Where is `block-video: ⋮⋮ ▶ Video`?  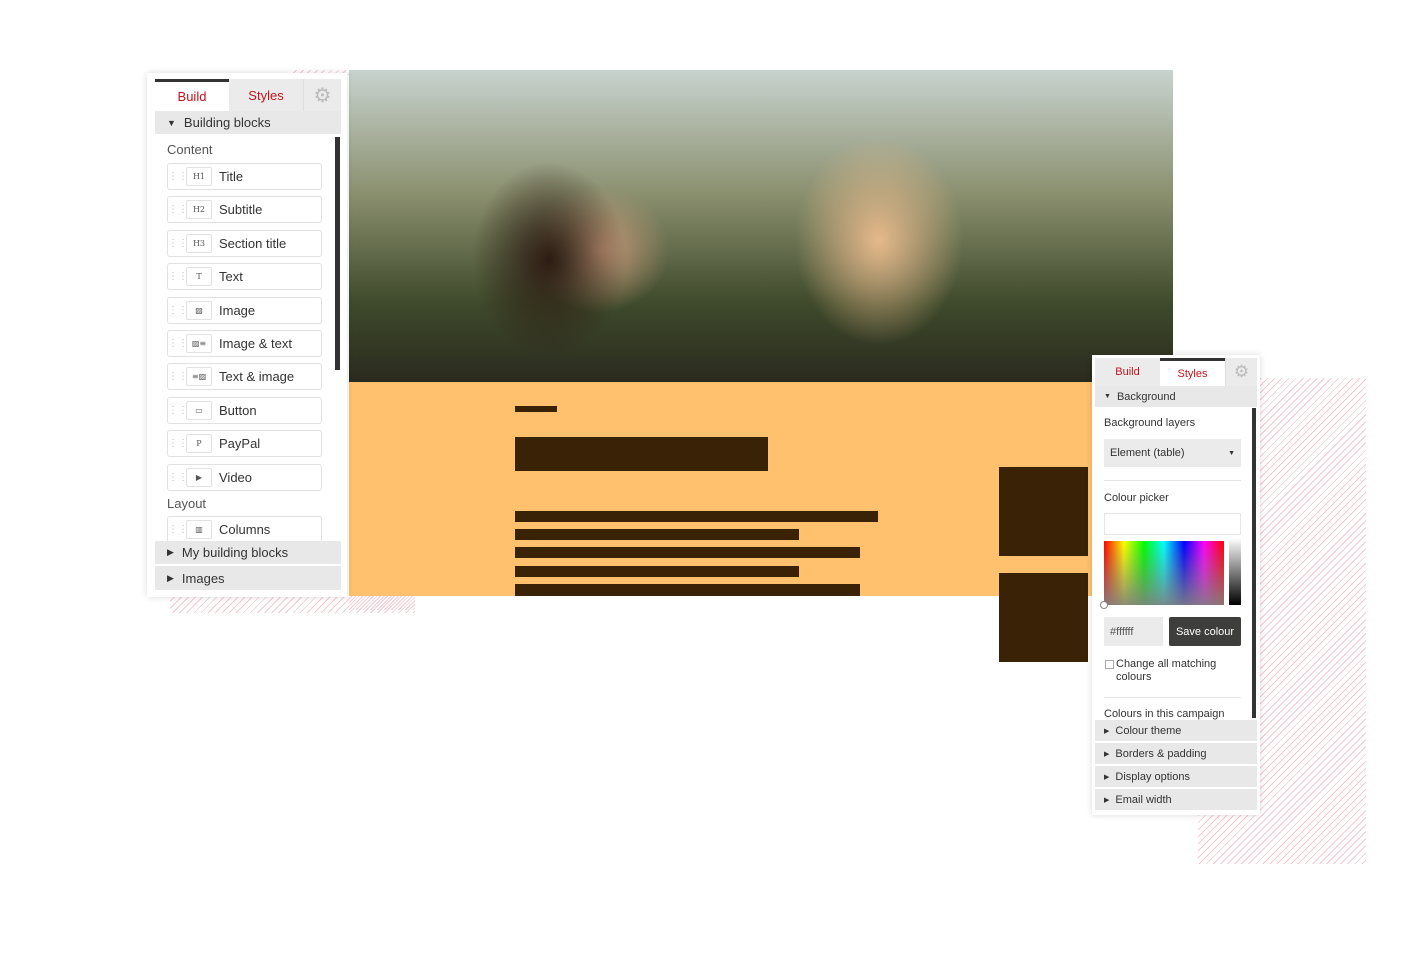
block-video: ⋮⋮ ▶ Video is located at coordinates (244, 477).